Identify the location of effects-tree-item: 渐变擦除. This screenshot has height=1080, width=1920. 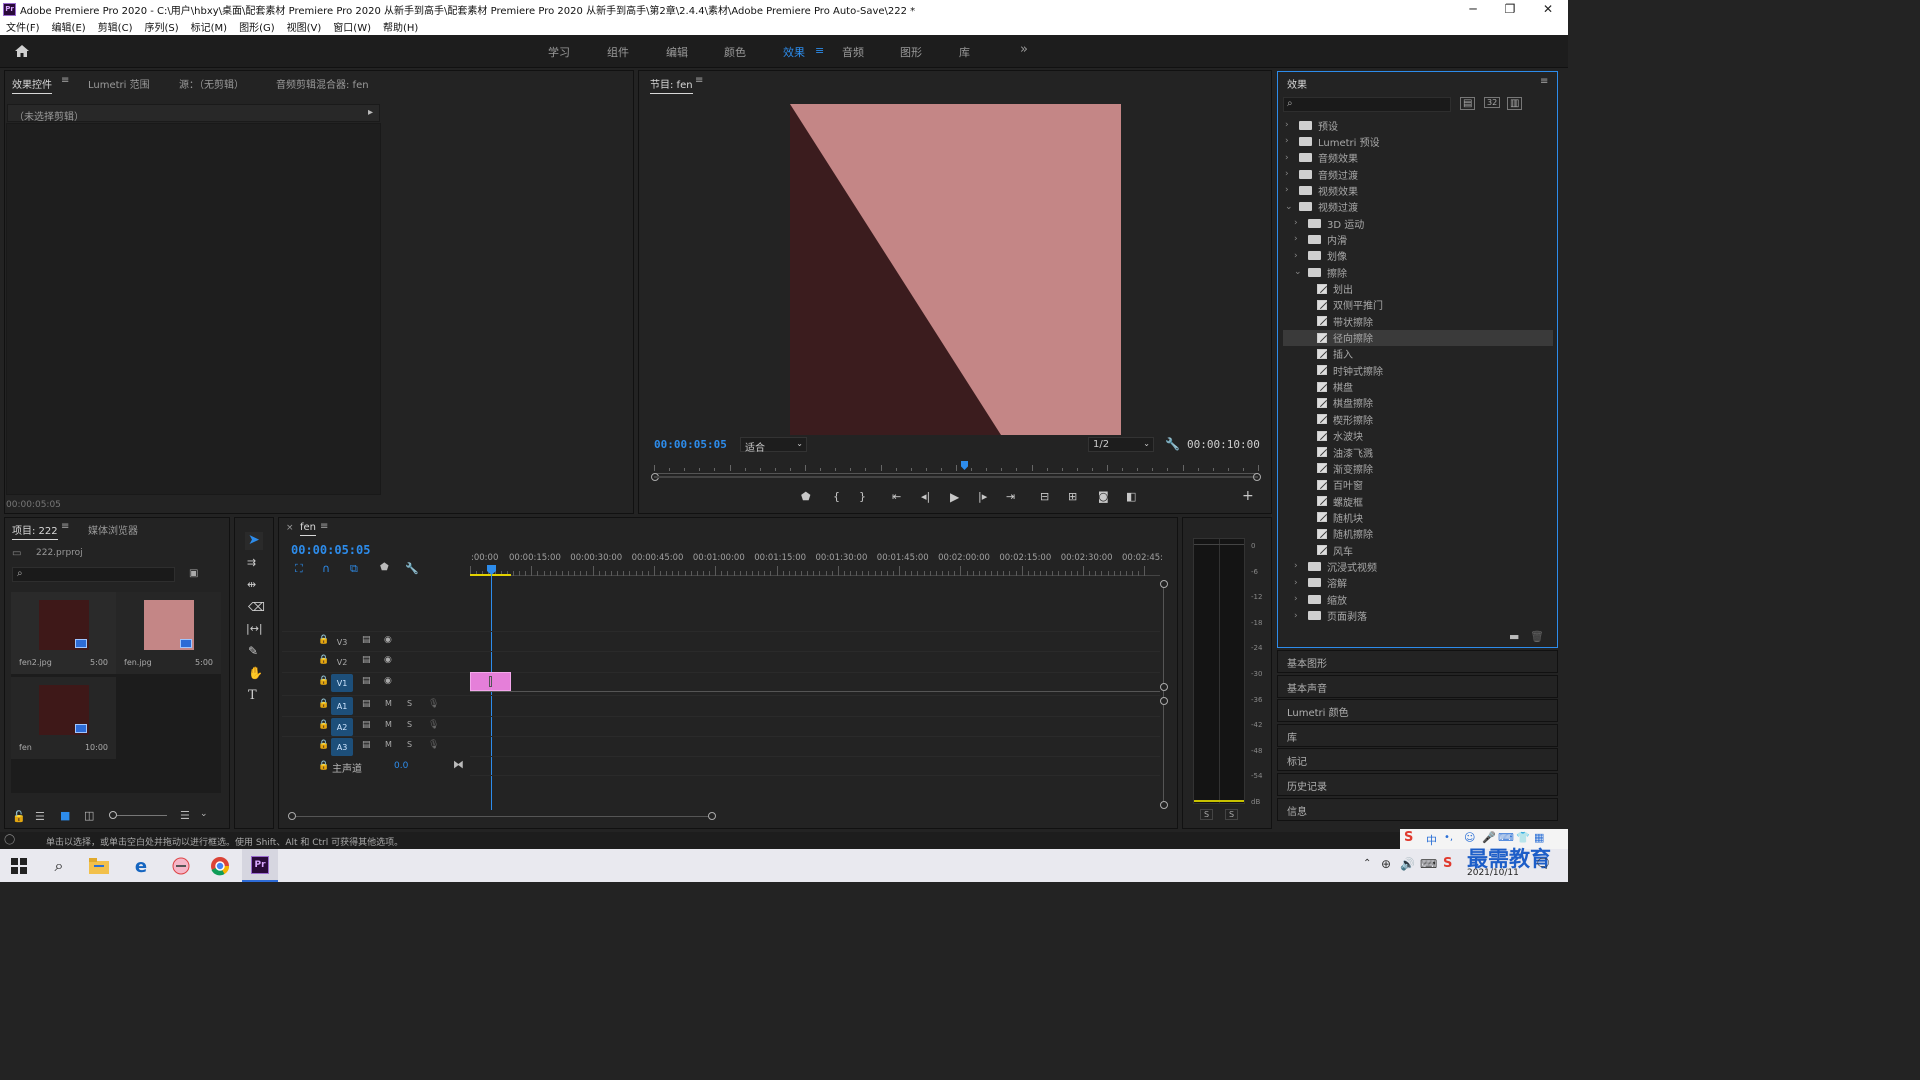
(1418, 468).